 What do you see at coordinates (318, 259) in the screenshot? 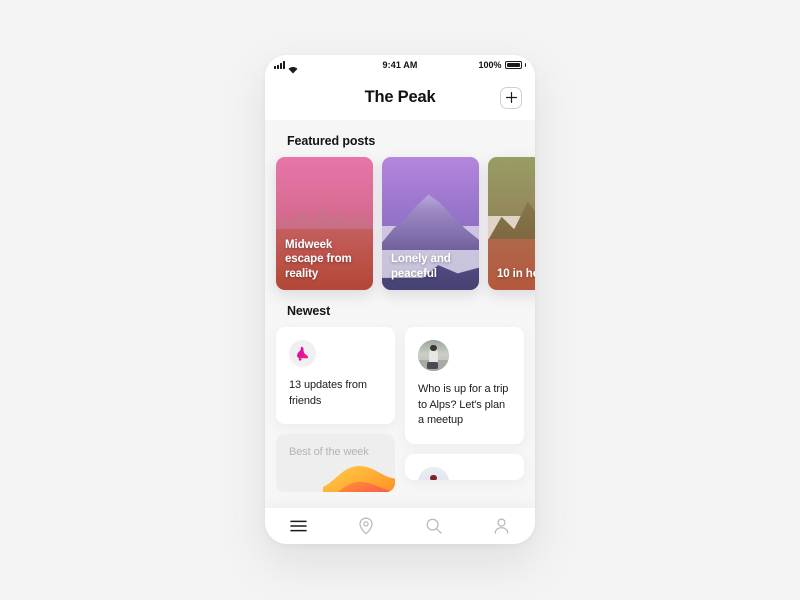
I see `featured-card-title: Midweek escape from reality` at bounding box center [318, 259].